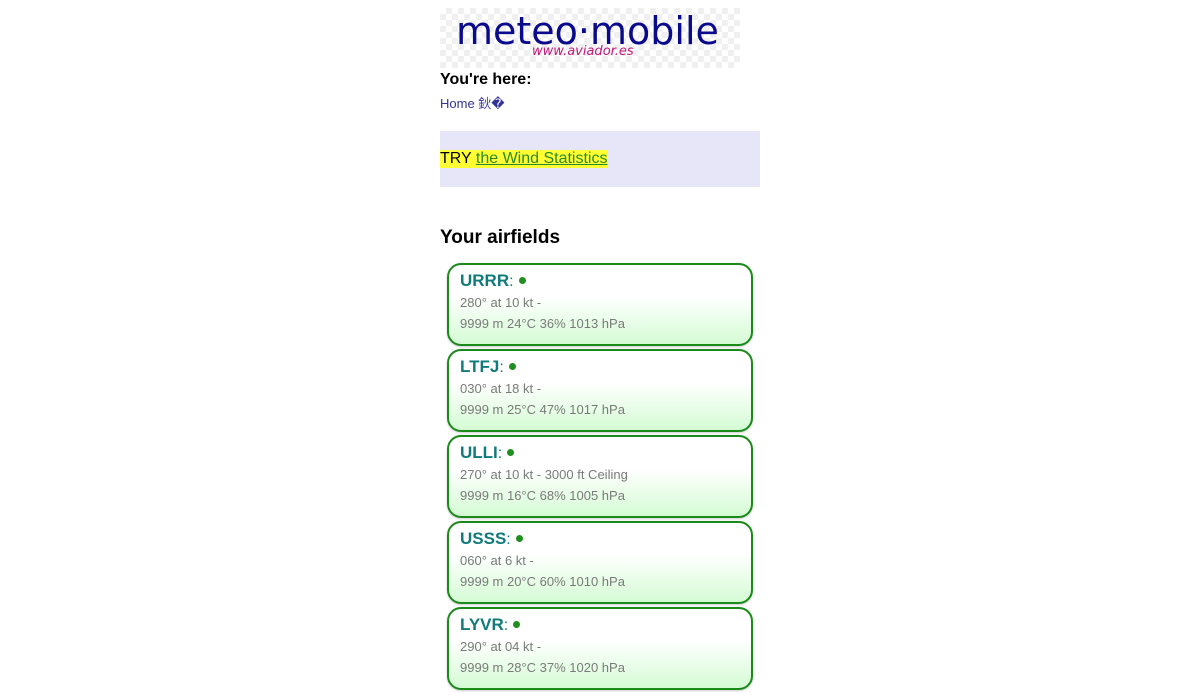  What do you see at coordinates (600, 539) in the screenshot?
I see `airfield-header: USSS:` at bounding box center [600, 539].